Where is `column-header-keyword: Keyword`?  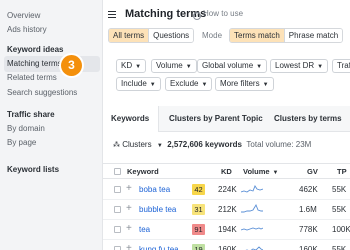 column-header-keyword: Keyword is located at coordinates (143, 171).